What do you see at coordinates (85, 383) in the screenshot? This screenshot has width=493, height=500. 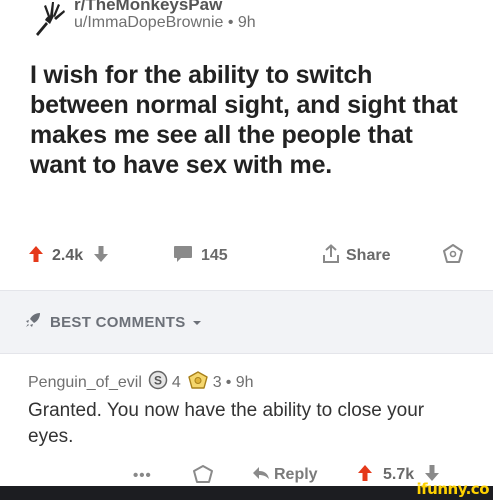 I see `comment-username: Penguin_of_evil` at bounding box center [85, 383].